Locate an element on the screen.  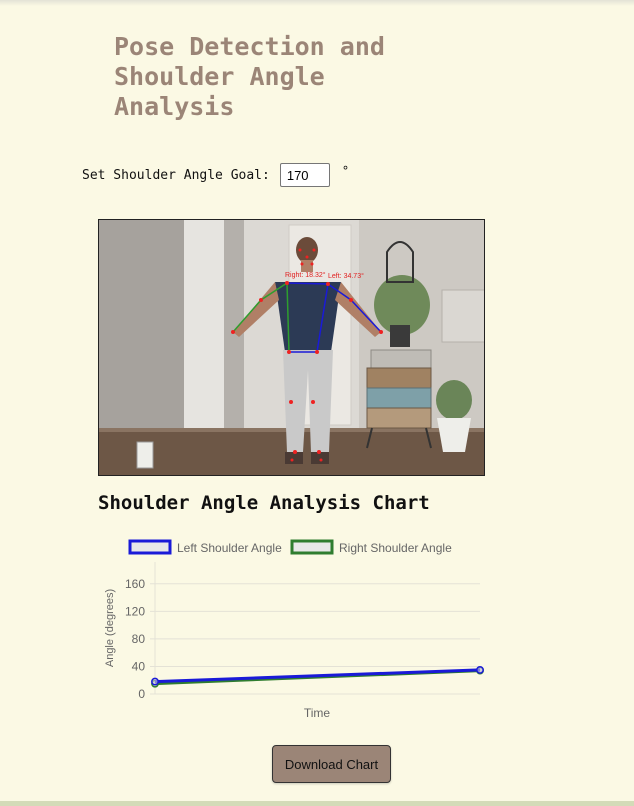
chart-series is located at coordinates (317, 676).